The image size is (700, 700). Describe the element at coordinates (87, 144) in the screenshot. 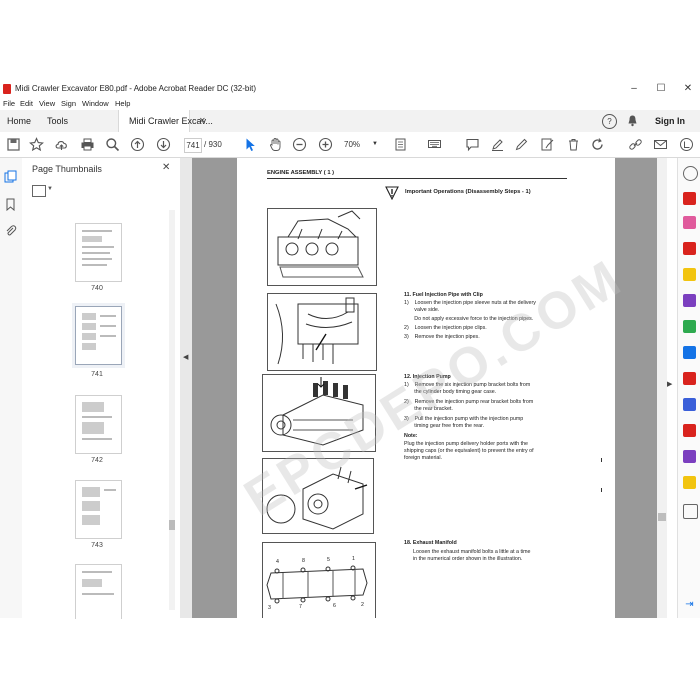

I see `print-icon` at that location.